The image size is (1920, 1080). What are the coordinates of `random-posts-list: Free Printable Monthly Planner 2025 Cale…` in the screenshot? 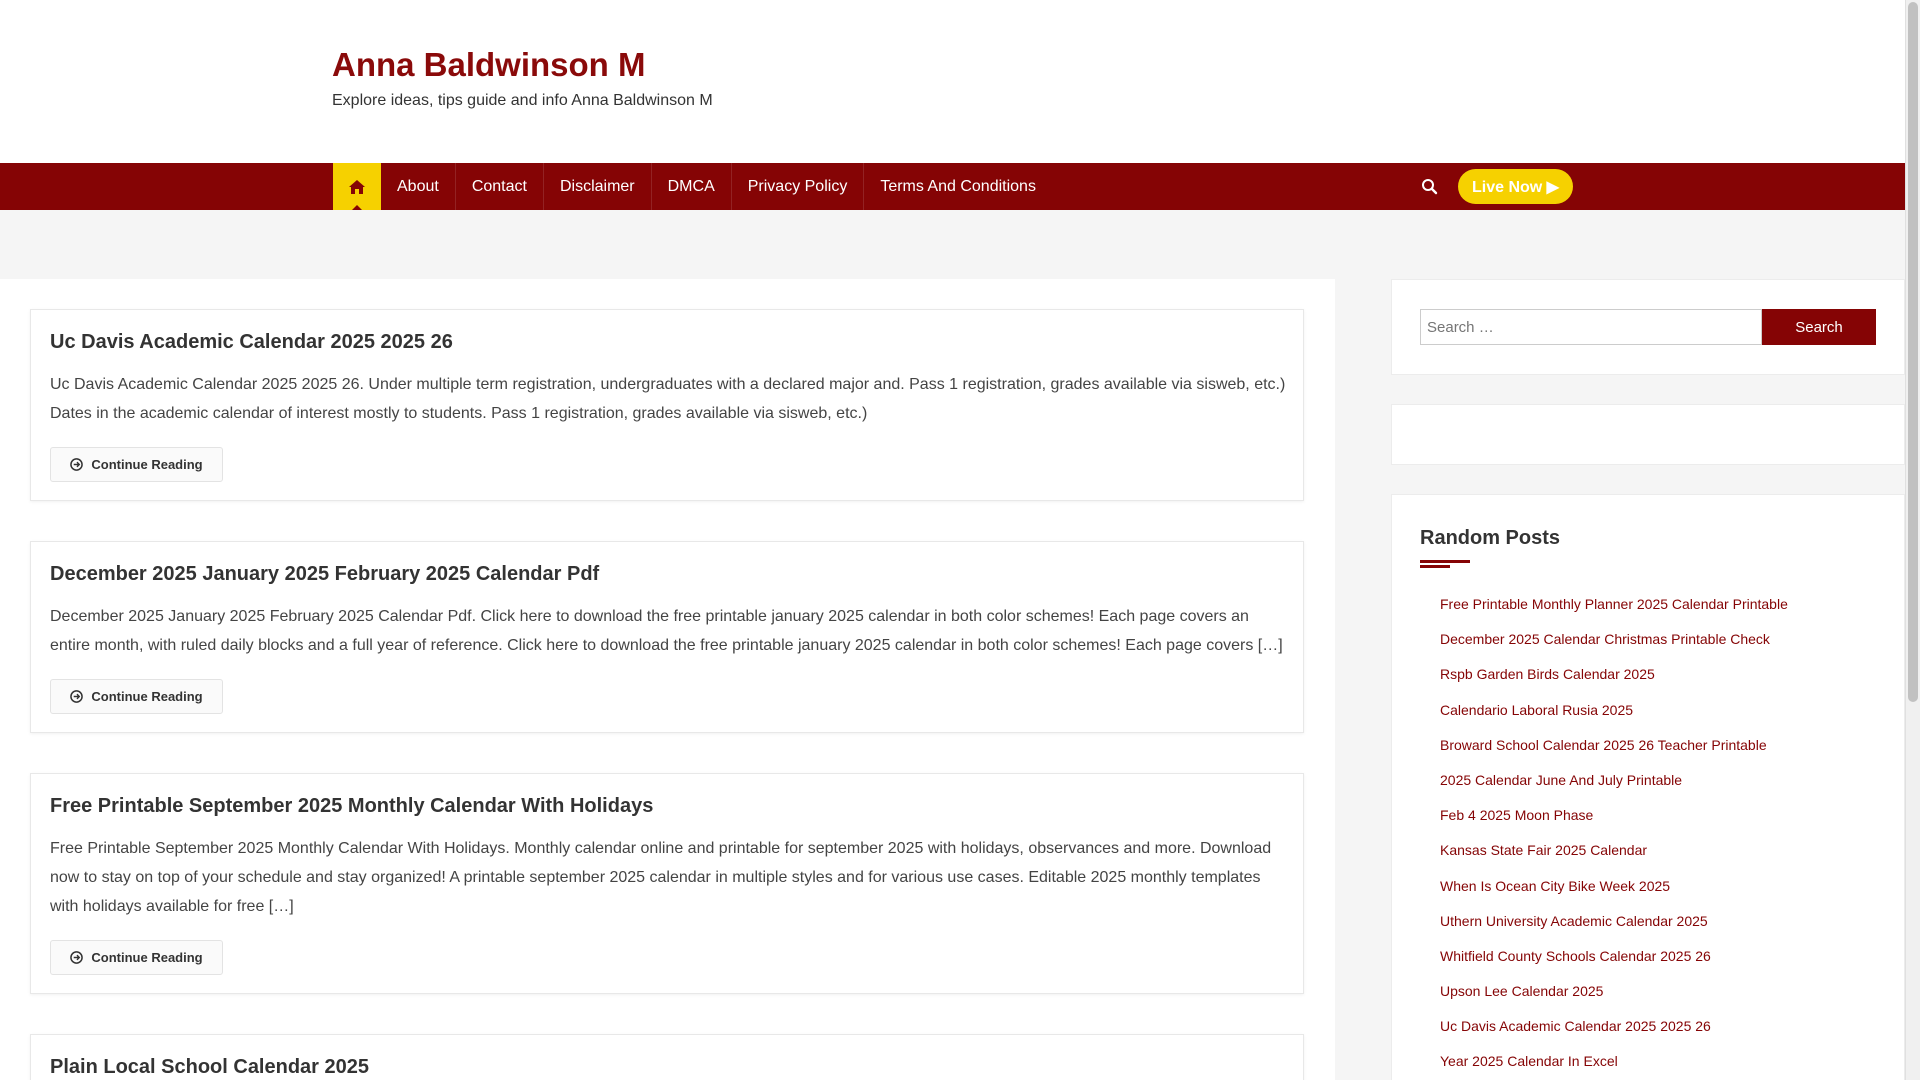 It's located at (1614, 837).